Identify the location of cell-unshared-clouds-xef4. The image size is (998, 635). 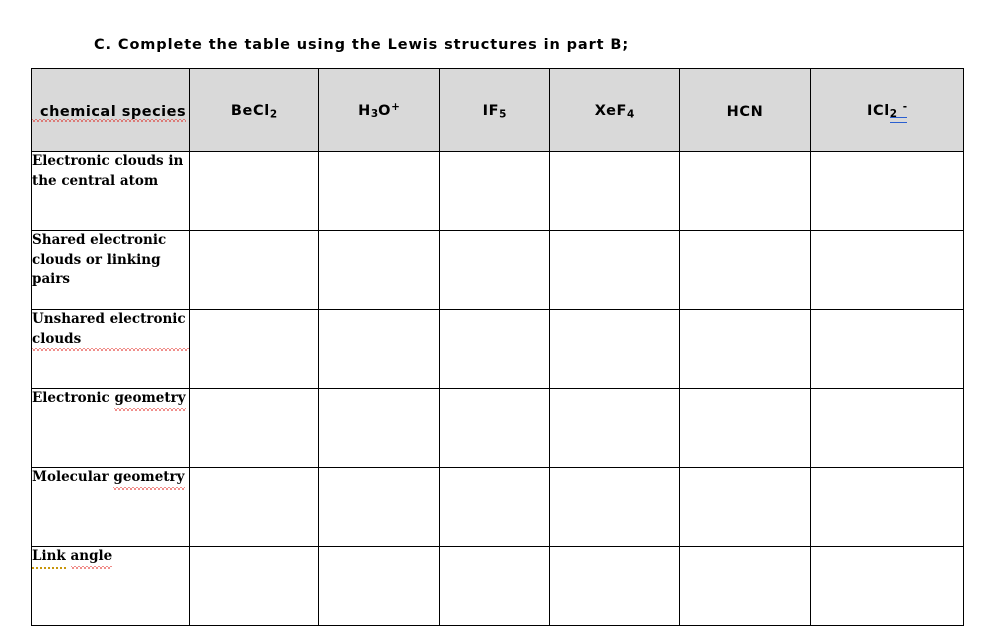
(614, 349).